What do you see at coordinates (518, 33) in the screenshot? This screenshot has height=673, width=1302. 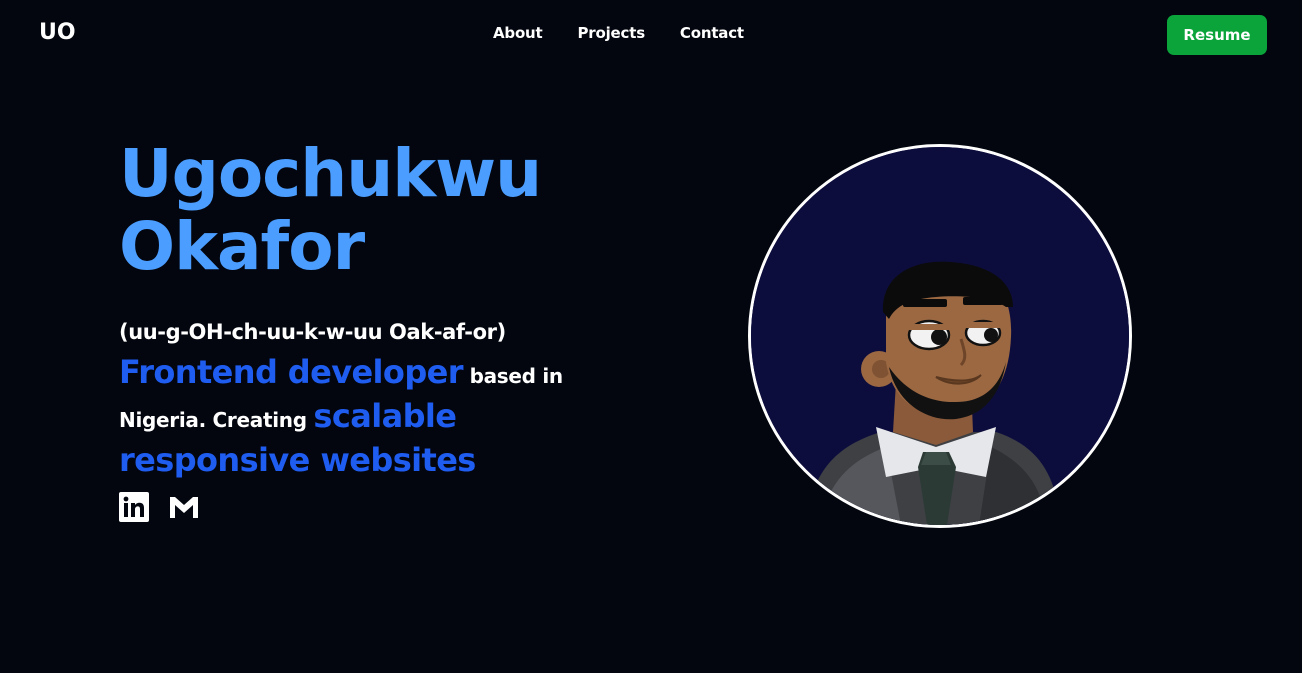 I see `nav-about: About` at bounding box center [518, 33].